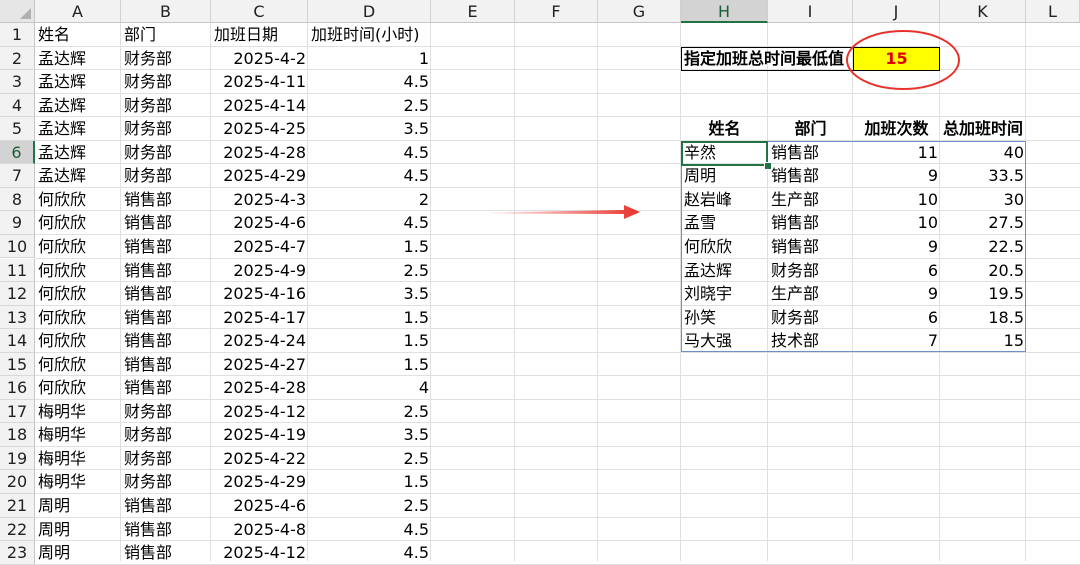  What do you see at coordinates (725, 124) in the screenshot?
I see `annotation-overlay` at bounding box center [725, 124].